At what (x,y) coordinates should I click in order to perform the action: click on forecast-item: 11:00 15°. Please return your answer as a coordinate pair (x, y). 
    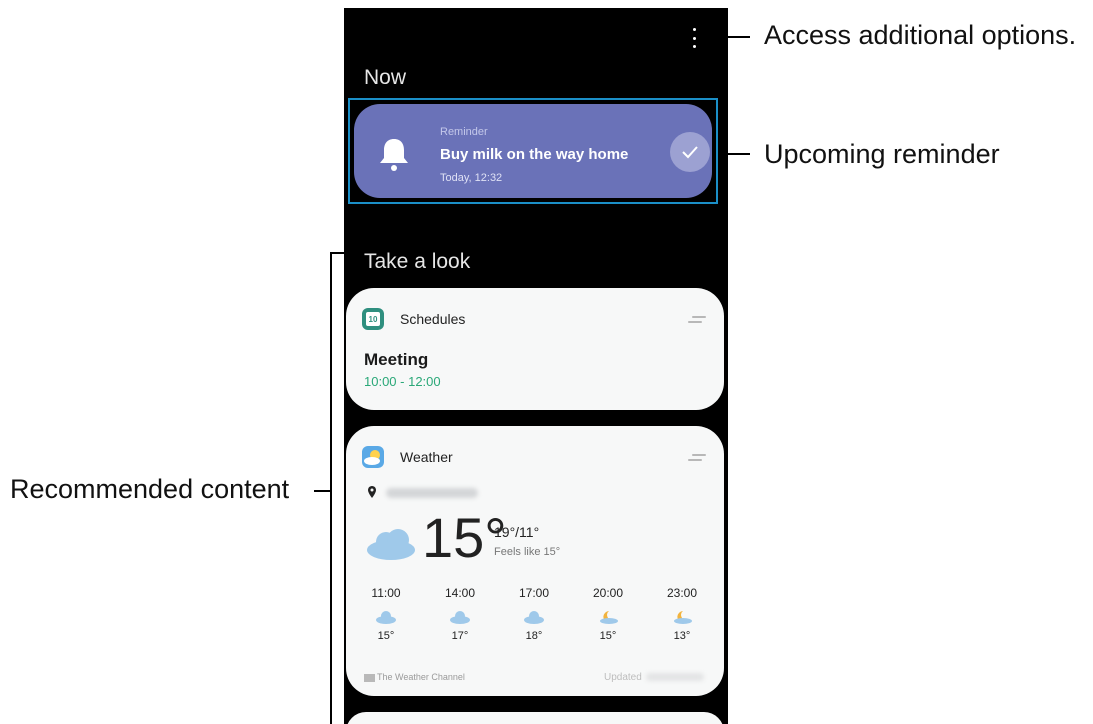
    Looking at the image, I should click on (386, 614).